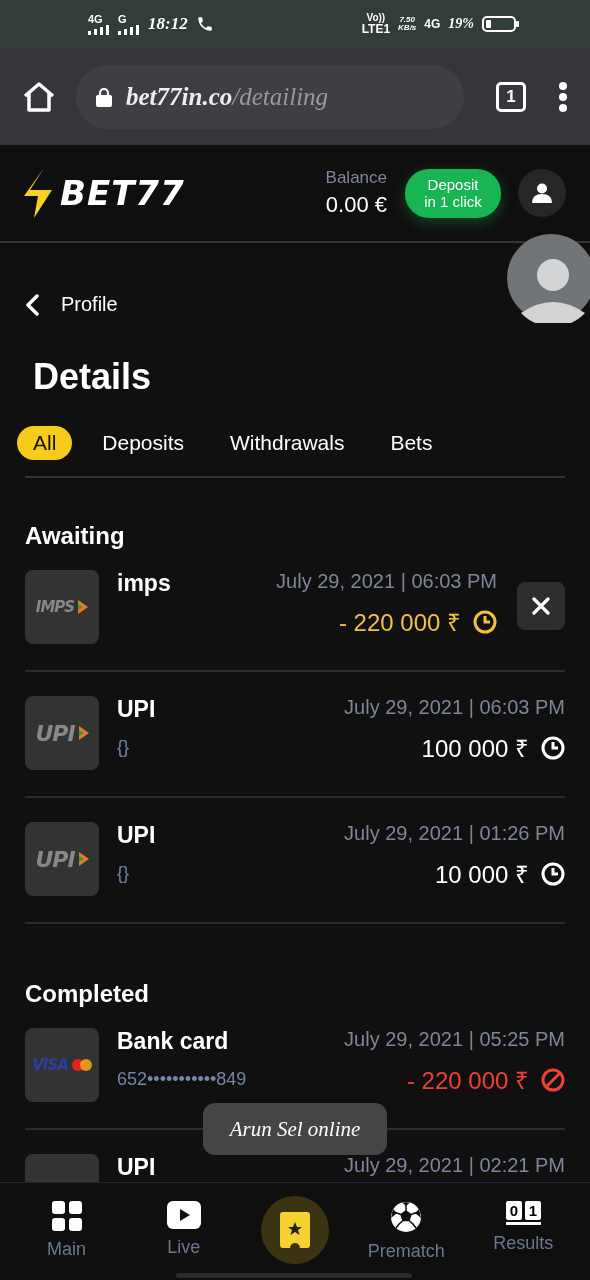 The width and height of the screenshot is (590, 1280). Describe the element at coordinates (93, 377) in the screenshot. I see `page-title: Details` at that location.